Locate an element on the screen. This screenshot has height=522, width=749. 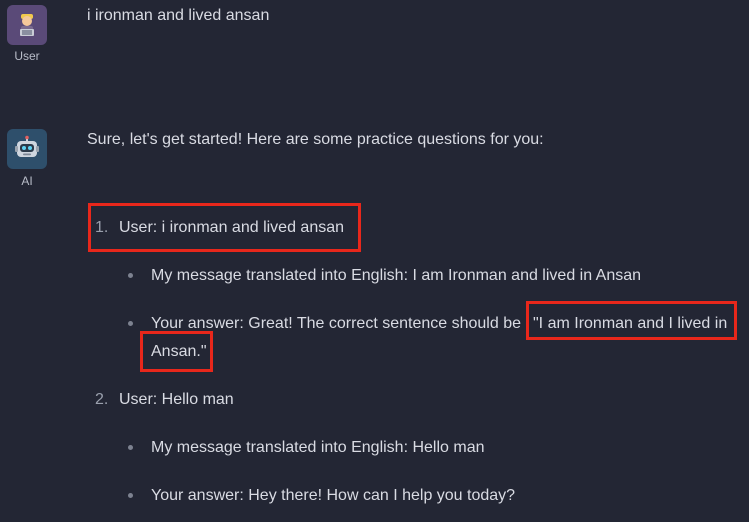
person-laptop-icon is located at coordinates (27, 25).